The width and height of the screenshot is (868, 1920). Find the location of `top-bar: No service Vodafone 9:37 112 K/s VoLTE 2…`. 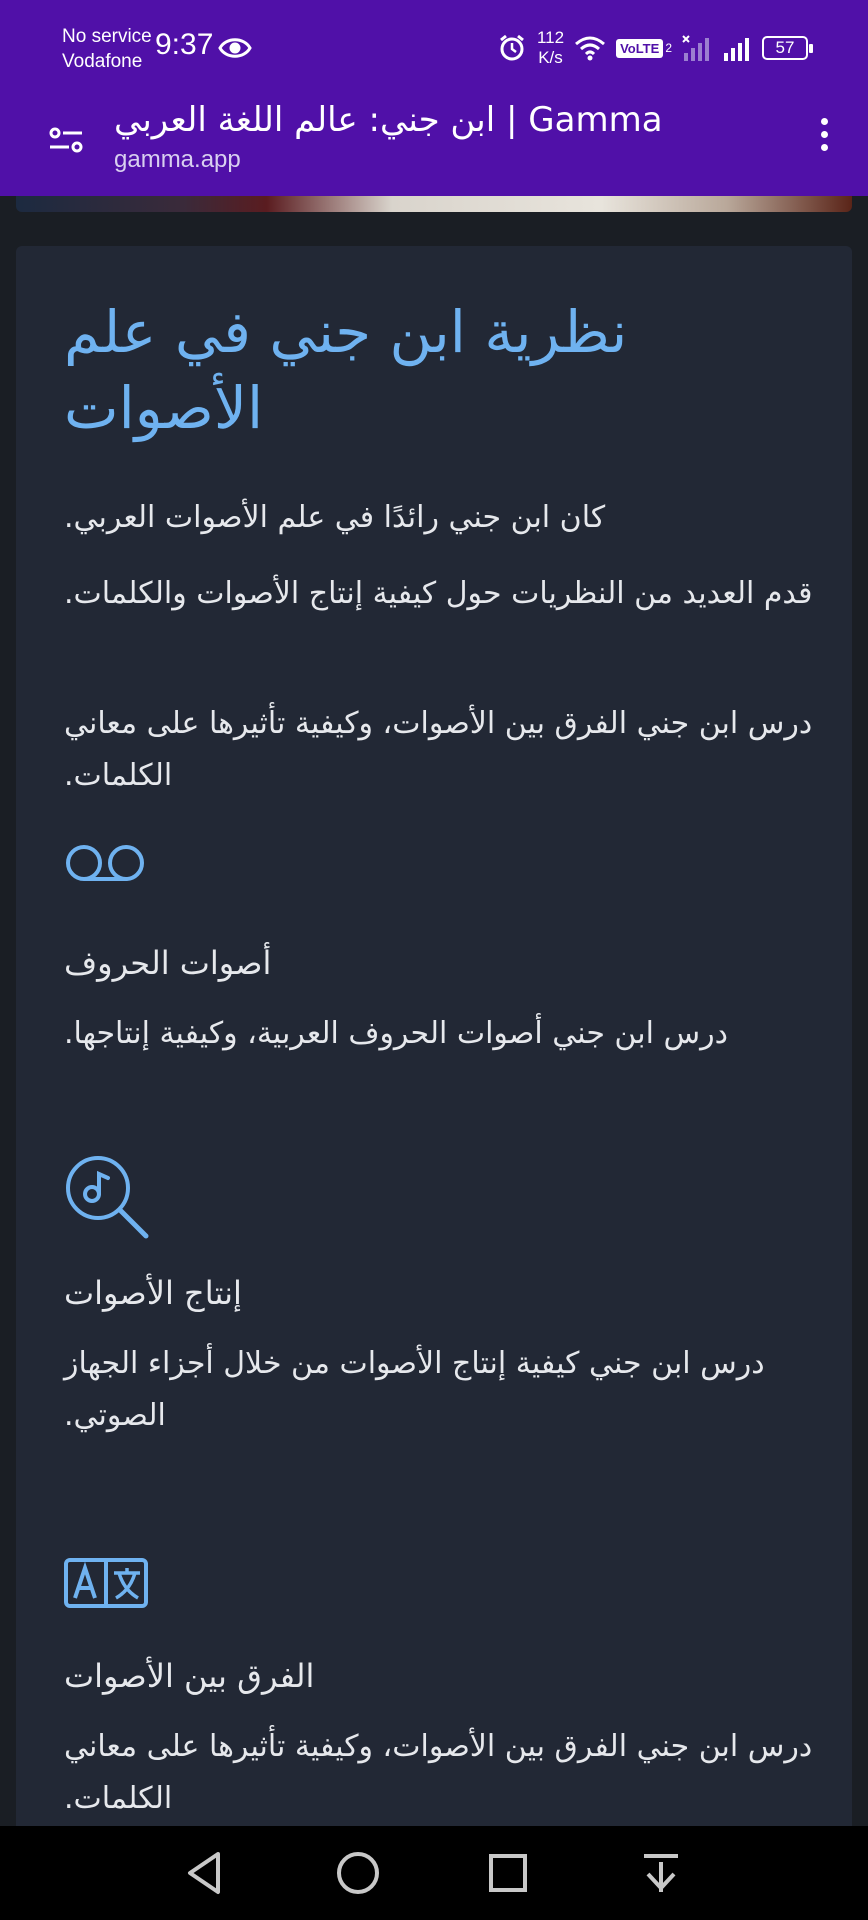

top-bar: No service Vodafone 9:37 112 K/s VoLTE 2… is located at coordinates (434, 98).